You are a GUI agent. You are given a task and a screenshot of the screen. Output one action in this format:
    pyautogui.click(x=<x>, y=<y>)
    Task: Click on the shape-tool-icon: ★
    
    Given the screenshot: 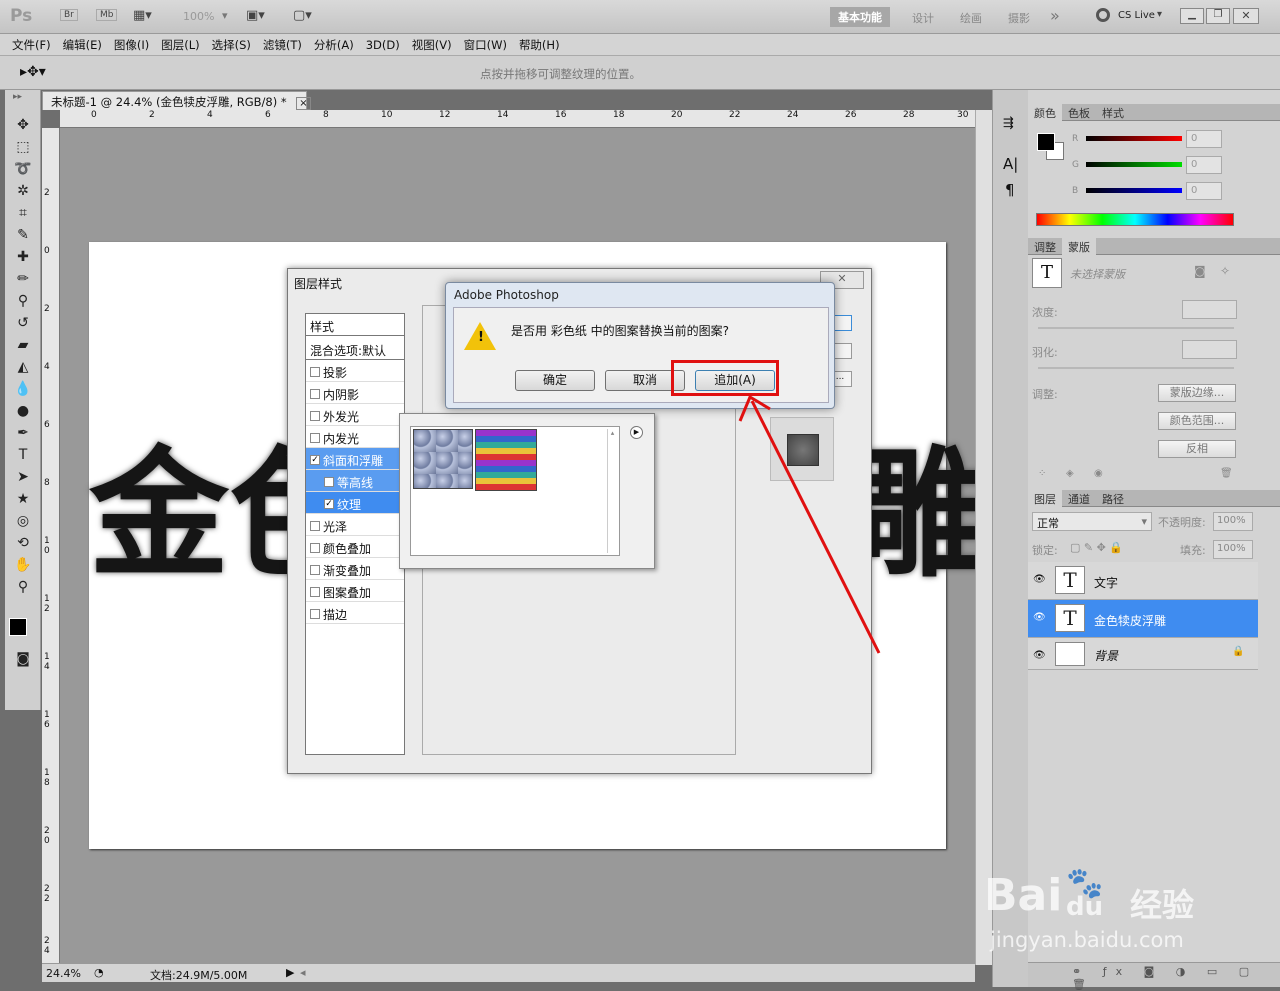 What is the action you would take?
    pyautogui.click(x=23, y=499)
    